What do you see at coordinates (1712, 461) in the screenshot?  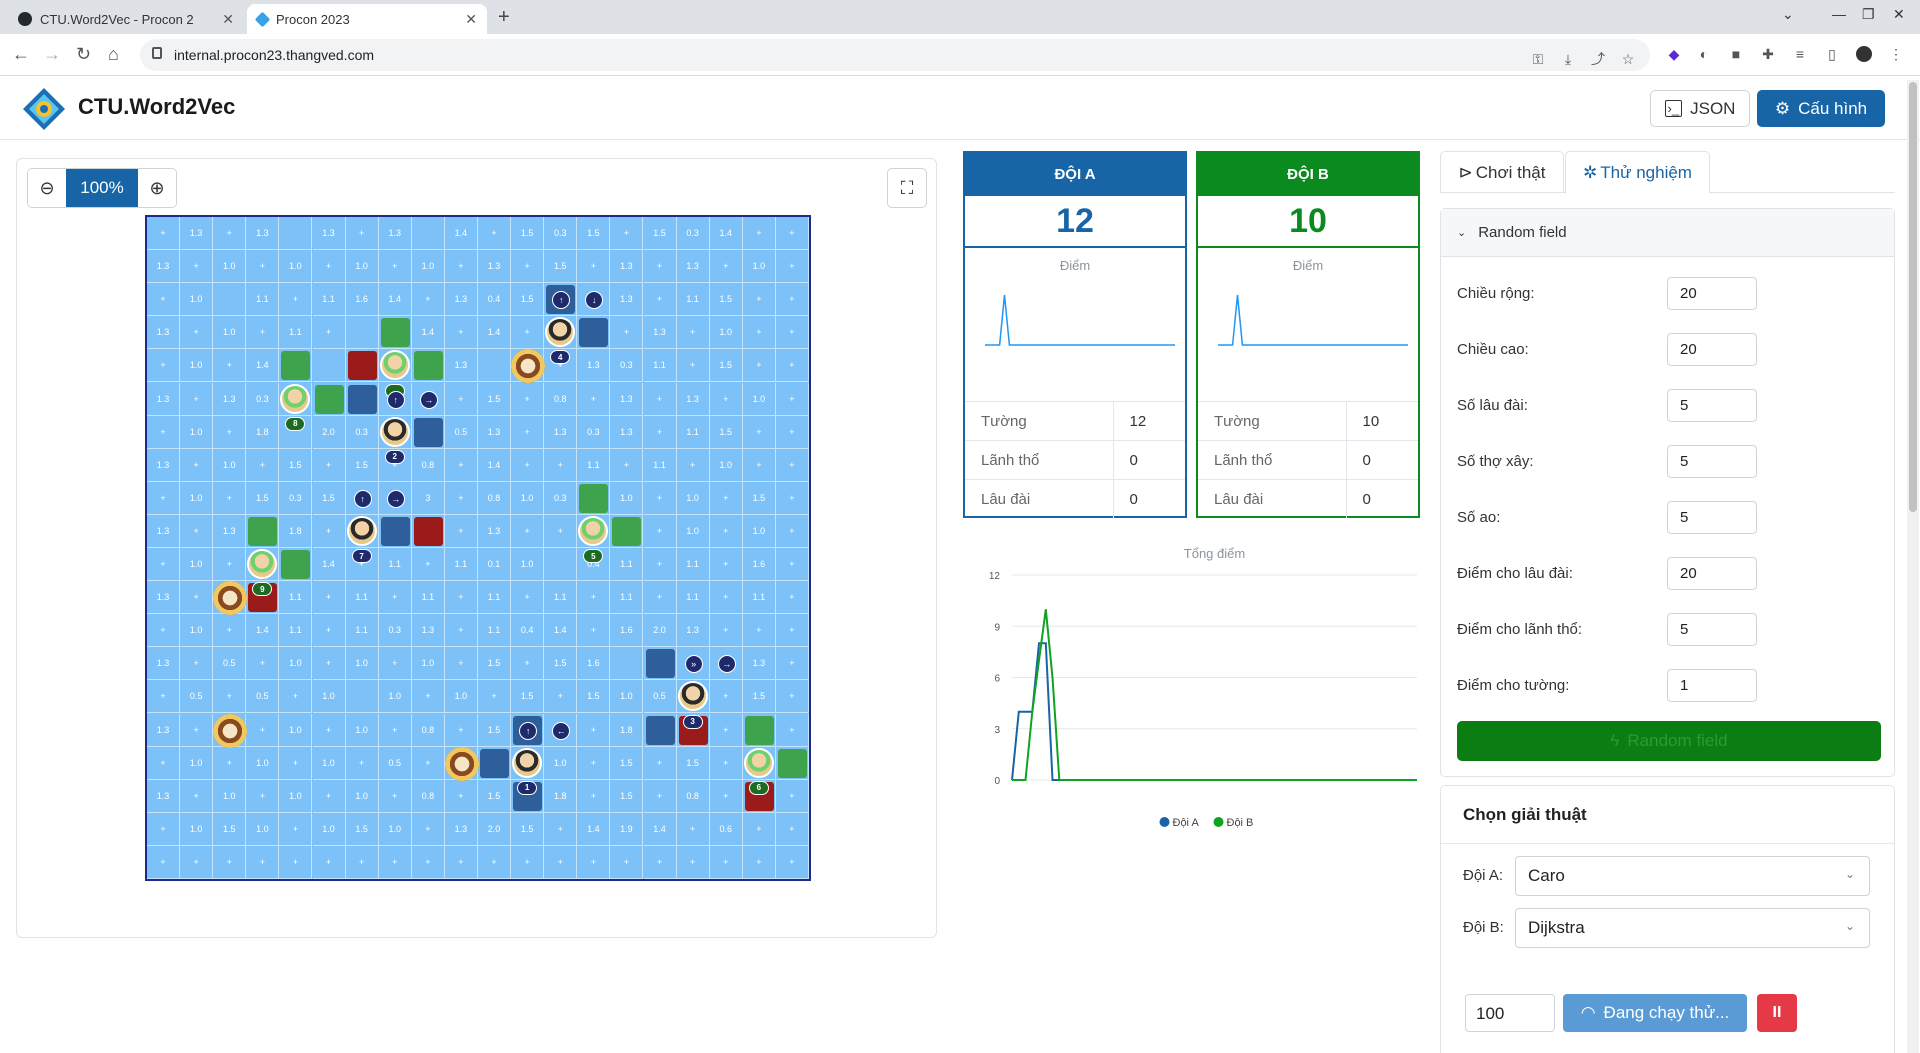 I see `random-field-input: 5` at bounding box center [1712, 461].